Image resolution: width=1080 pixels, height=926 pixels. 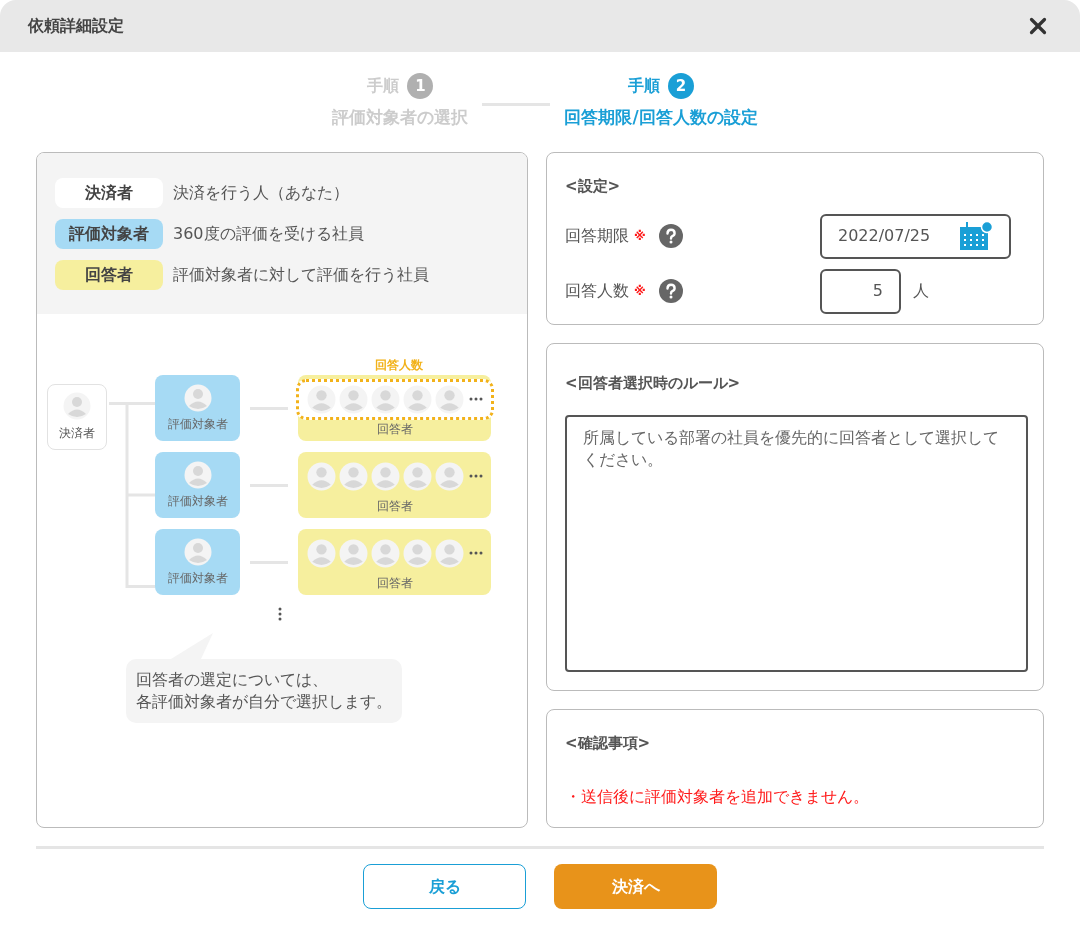 I want to click on number-field: 5, so click(x=860, y=291).